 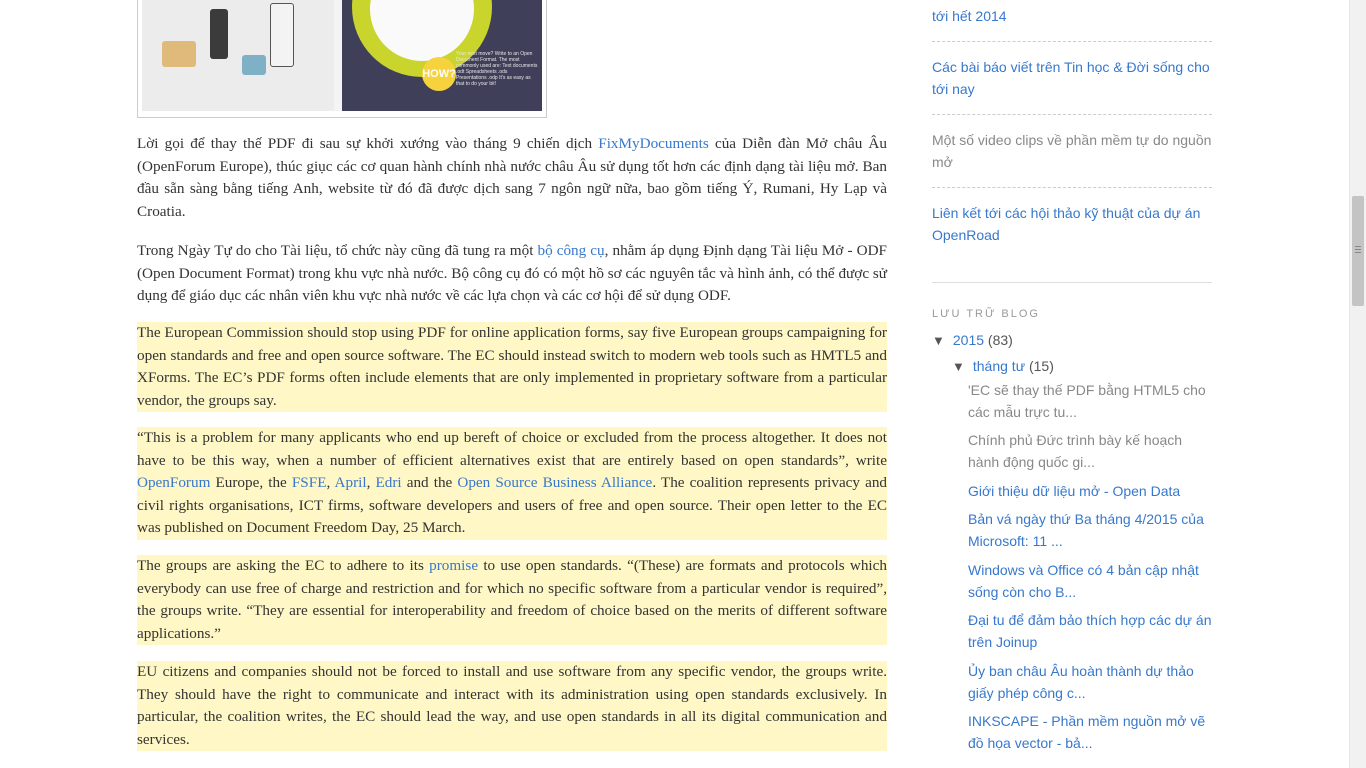 What do you see at coordinates (554, 482) in the screenshot?
I see `osba-link: Open Source Business Alliance` at bounding box center [554, 482].